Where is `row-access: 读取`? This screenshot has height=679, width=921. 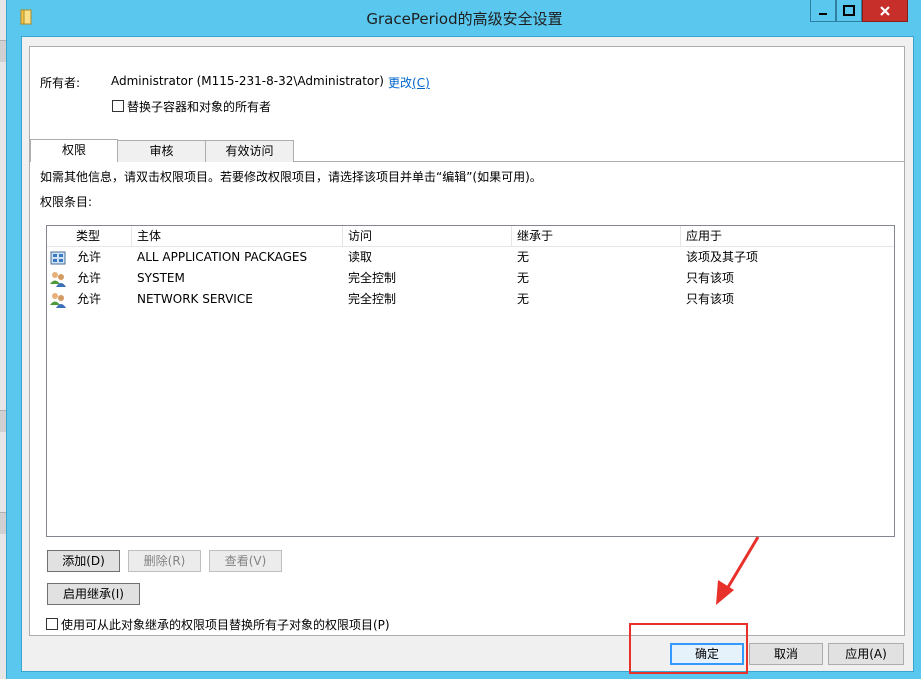
row-access: 读取 is located at coordinates (360, 257).